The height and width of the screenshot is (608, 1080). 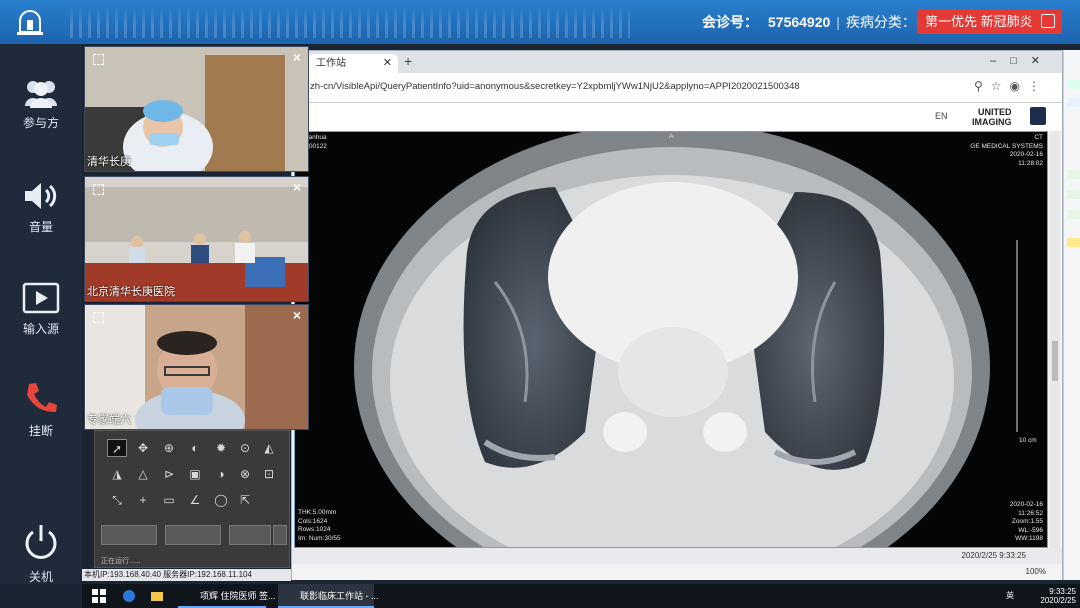 I want to click on edge-icon, so click(x=129, y=596).